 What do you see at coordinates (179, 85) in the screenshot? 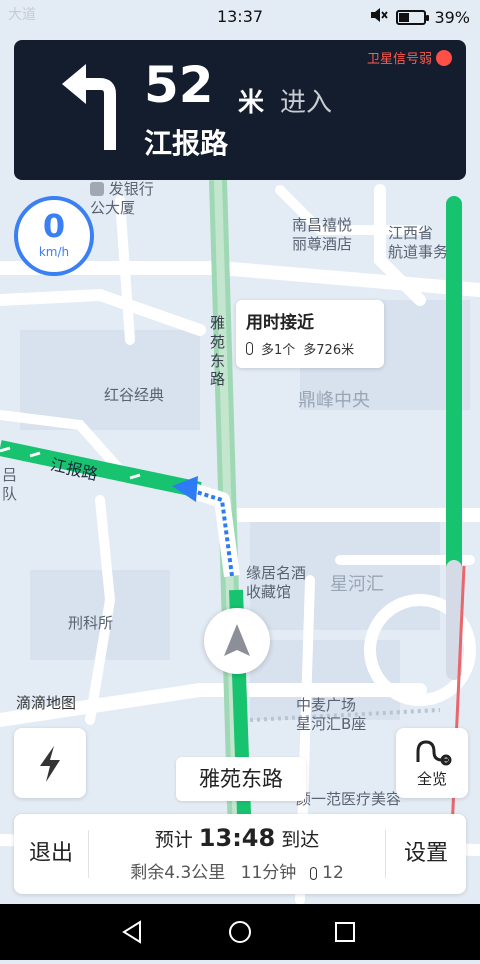
I see `turn-distance: 52` at bounding box center [179, 85].